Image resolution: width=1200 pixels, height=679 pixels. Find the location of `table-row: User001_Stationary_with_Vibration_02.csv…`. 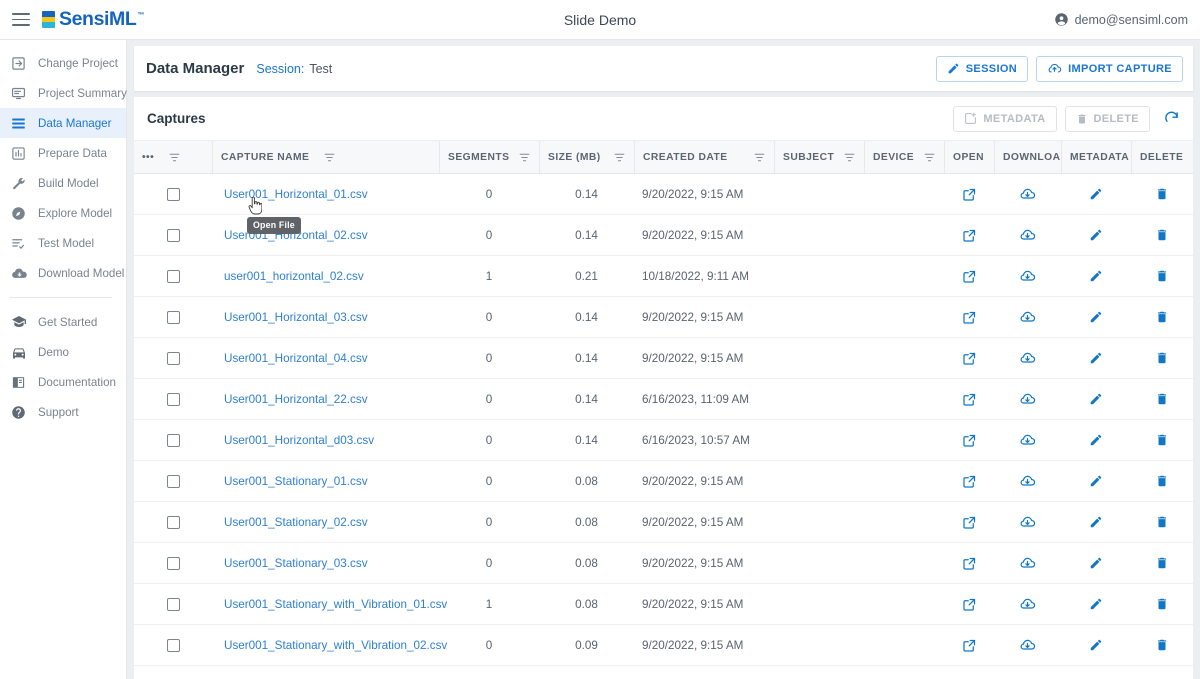

table-row: User001_Stationary_with_Vibration_02.csv… is located at coordinates (663, 645).